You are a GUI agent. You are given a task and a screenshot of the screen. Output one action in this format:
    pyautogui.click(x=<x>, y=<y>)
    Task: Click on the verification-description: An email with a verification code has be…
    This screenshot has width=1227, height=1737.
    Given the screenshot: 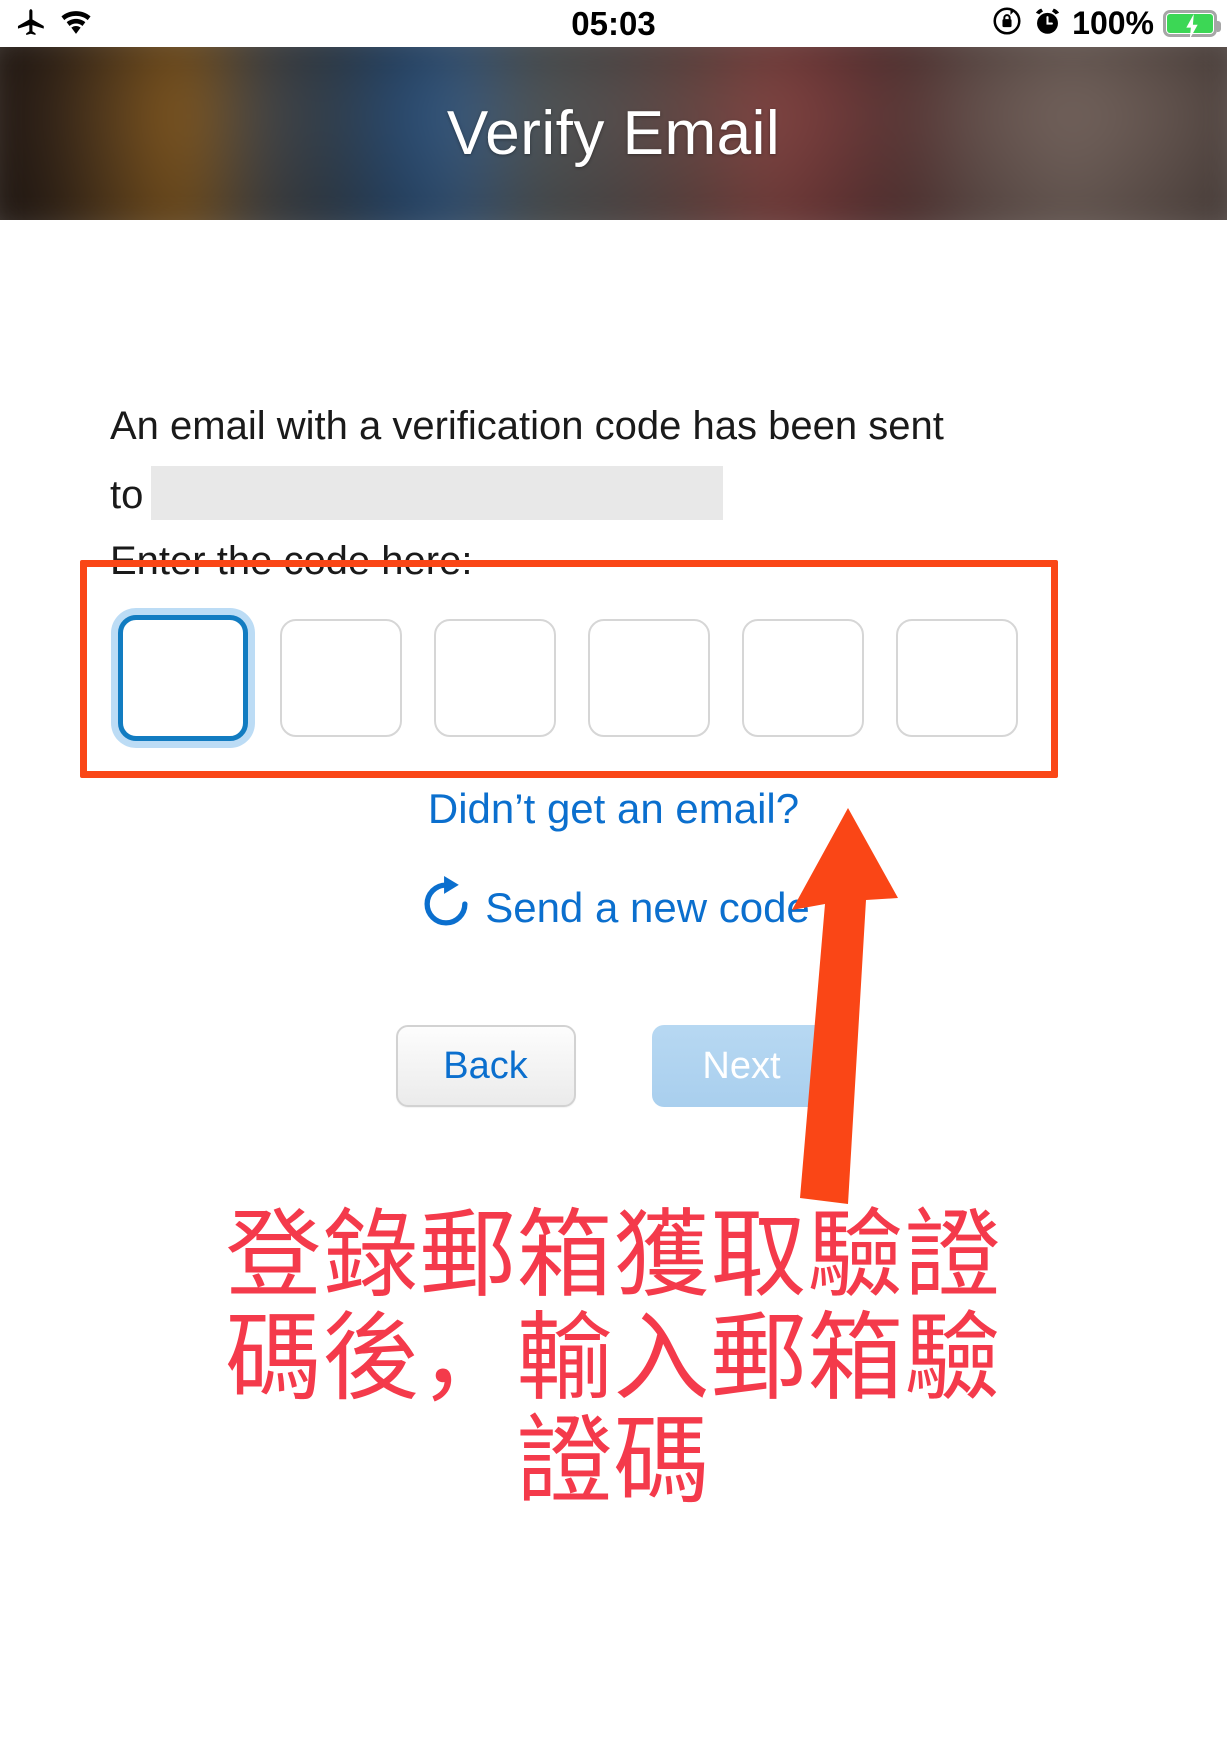 What is the action you would take?
    pyautogui.click(x=540, y=461)
    